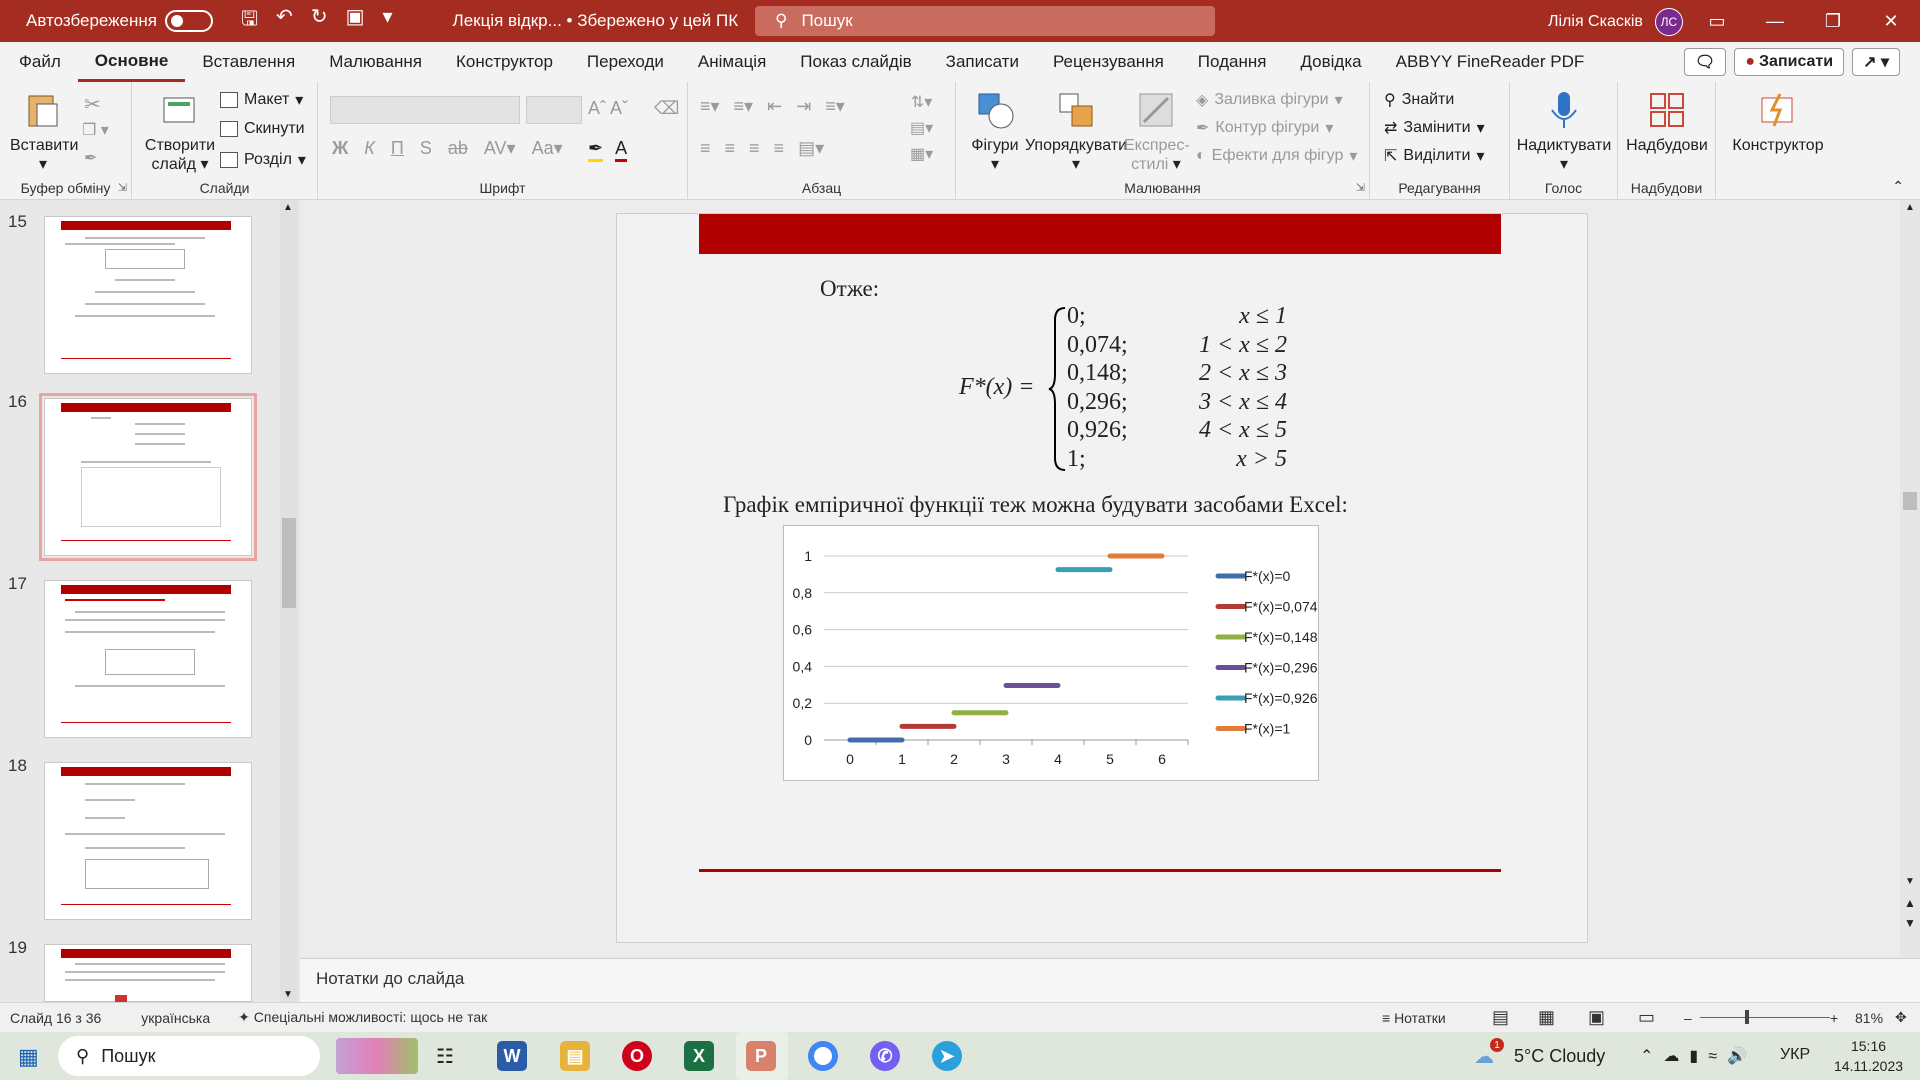 This screenshot has height=1080, width=1920. What do you see at coordinates (1434, 128) in the screenshot?
I see `replace-button: ⇄ Замінити ▾` at bounding box center [1434, 128].